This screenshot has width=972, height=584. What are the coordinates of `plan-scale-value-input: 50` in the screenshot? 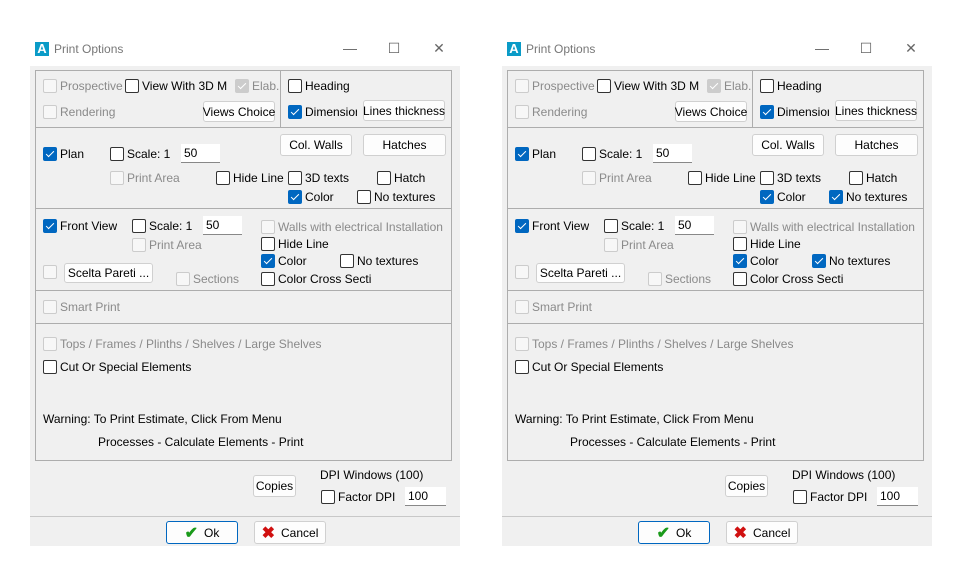 It's located at (200, 153).